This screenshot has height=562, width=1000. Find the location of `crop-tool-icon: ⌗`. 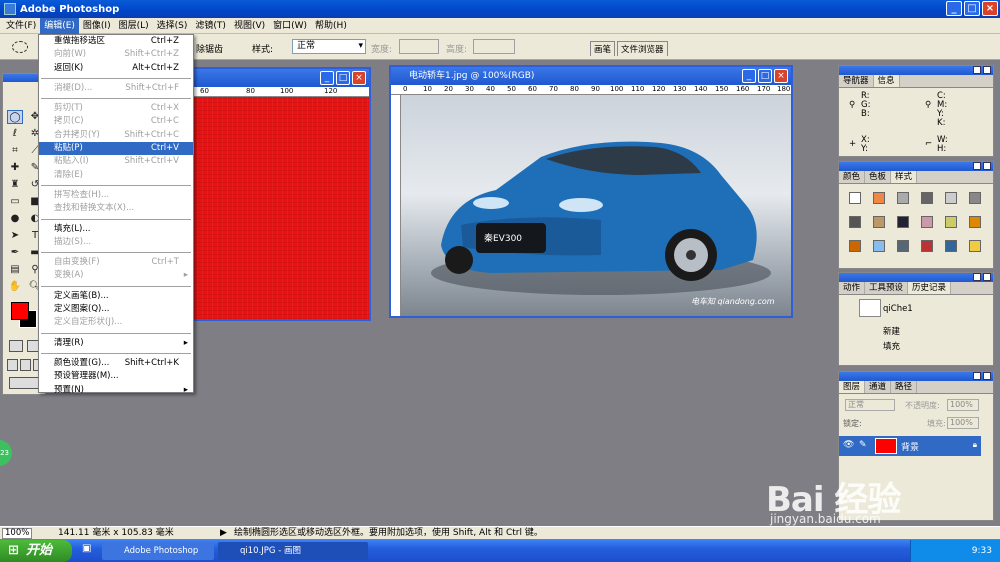

crop-tool-icon: ⌗ is located at coordinates (15, 151).